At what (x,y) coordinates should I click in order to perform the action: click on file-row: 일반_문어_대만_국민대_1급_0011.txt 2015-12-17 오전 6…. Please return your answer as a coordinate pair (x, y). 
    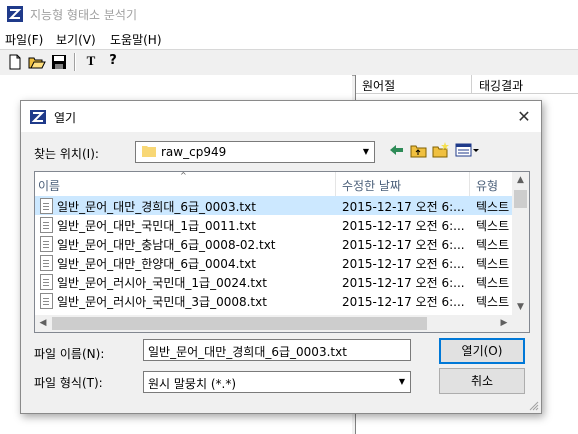
    Looking at the image, I should click on (274, 224).